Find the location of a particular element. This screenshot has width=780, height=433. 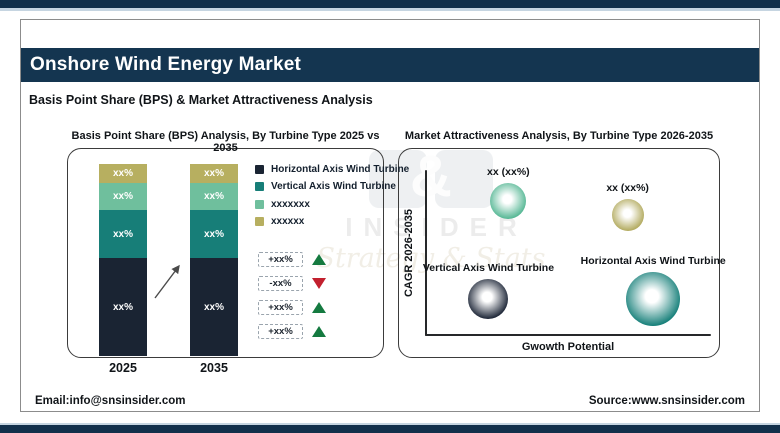

legend-label: Horizontal Axis Wind Turbine is located at coordinates (340, 169).